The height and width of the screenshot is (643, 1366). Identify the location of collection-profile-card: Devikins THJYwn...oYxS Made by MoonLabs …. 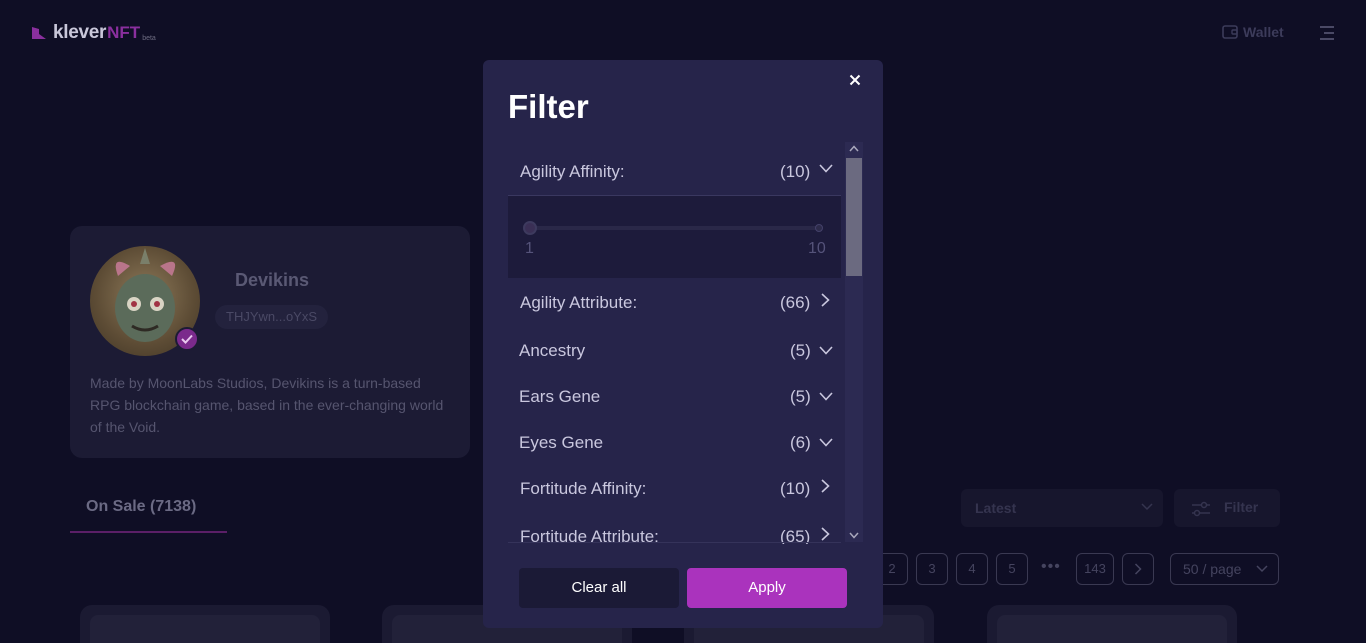
(270, 342).